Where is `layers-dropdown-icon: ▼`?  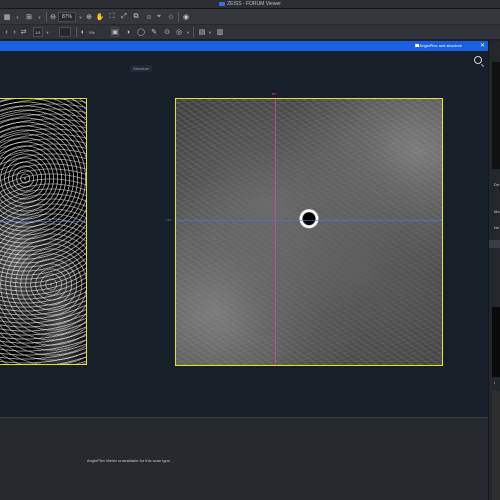 layers-dropdown-icon: ▼ is located at coordinates (187, 32).